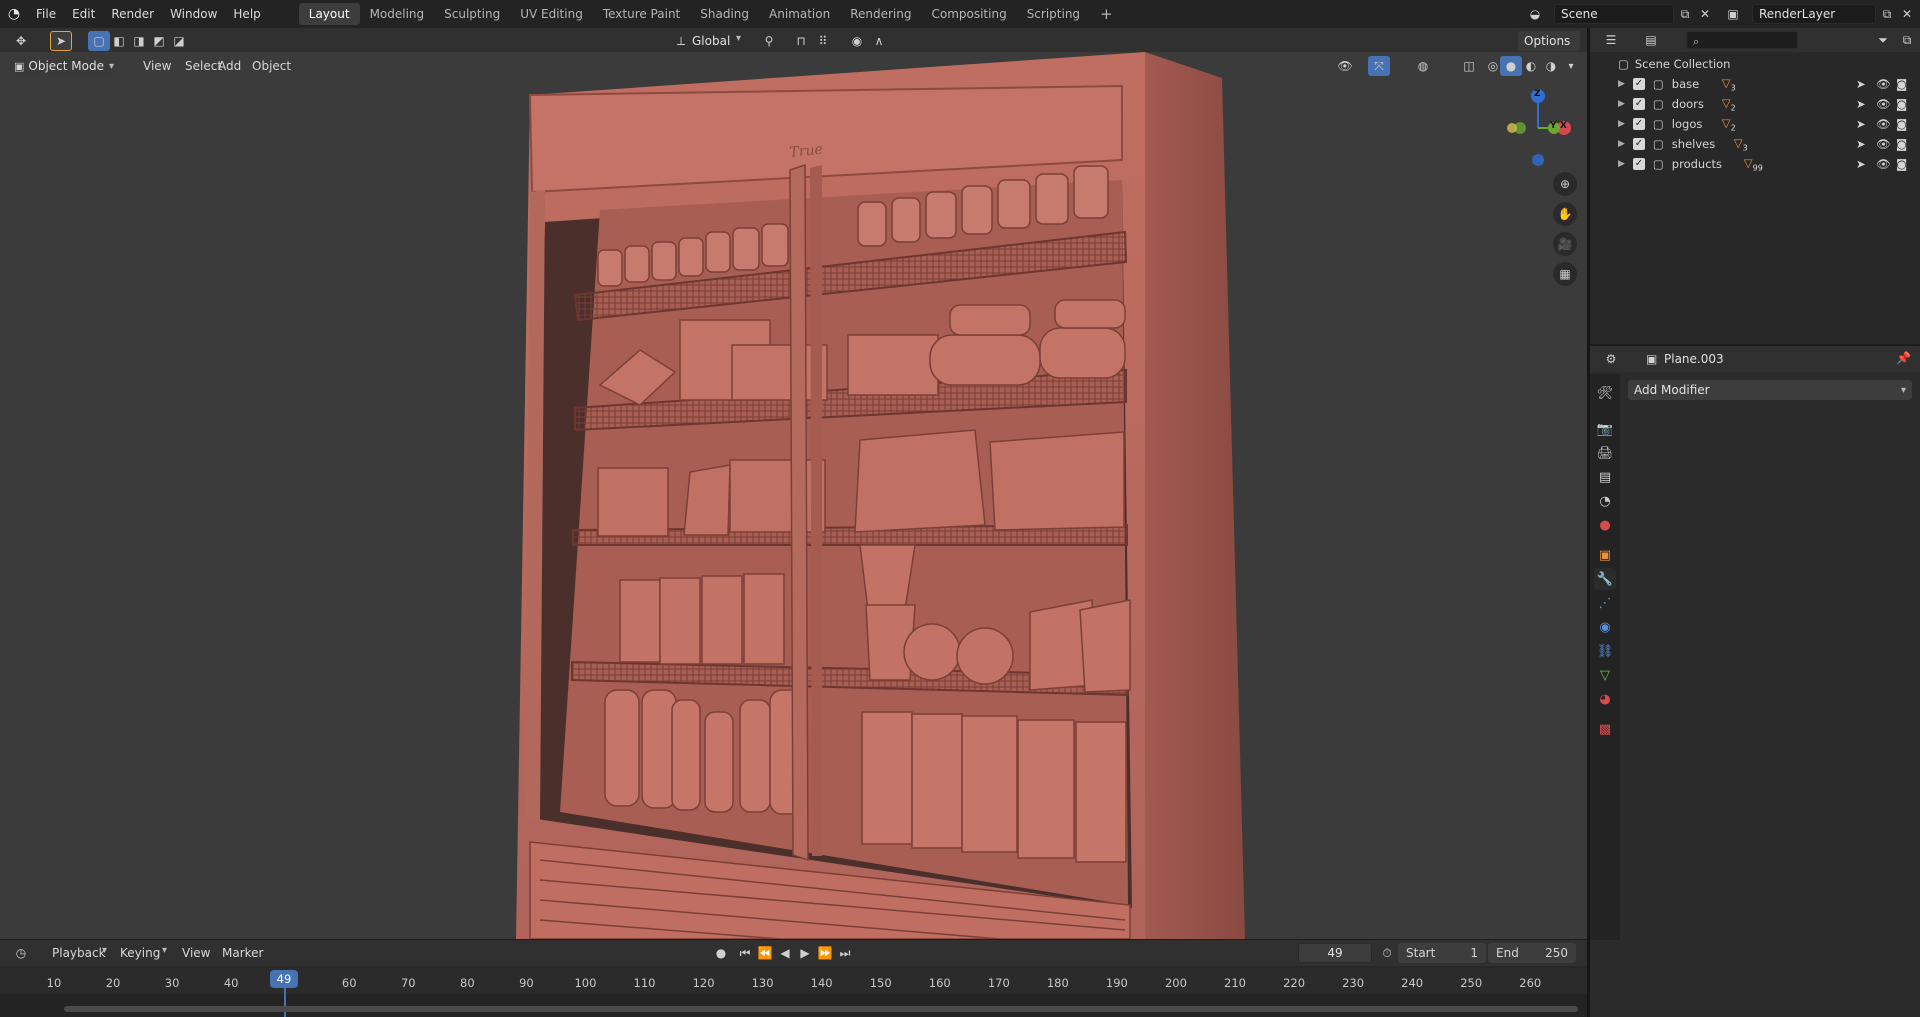 This screenshot has height=1017, width=1920. Describe the element at coordinates (551, 14) in the screenshot. I see `tab-uv-editing: UV Editing` at that location.